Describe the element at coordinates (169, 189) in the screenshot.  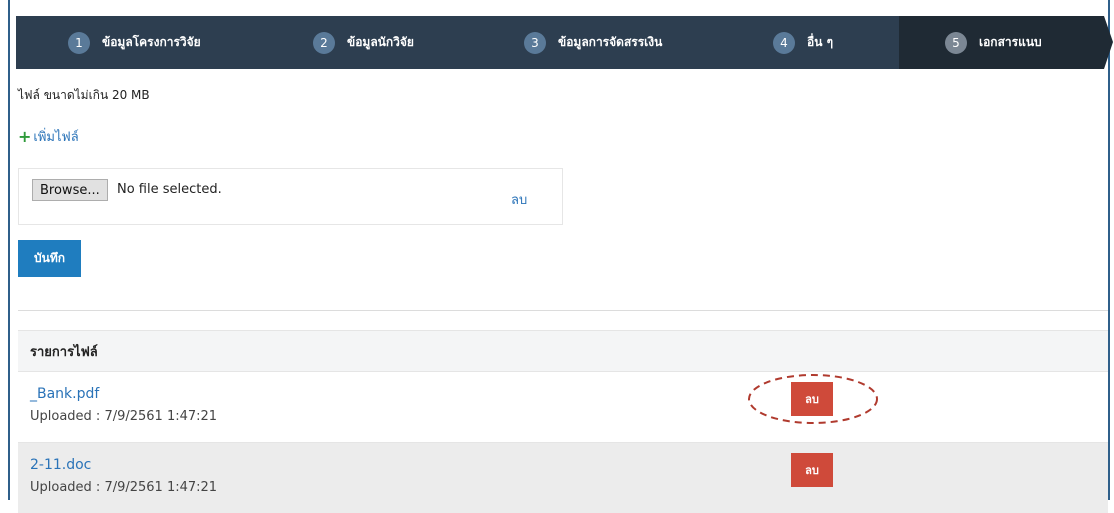
I see `file-status: No file selected.` at that location.